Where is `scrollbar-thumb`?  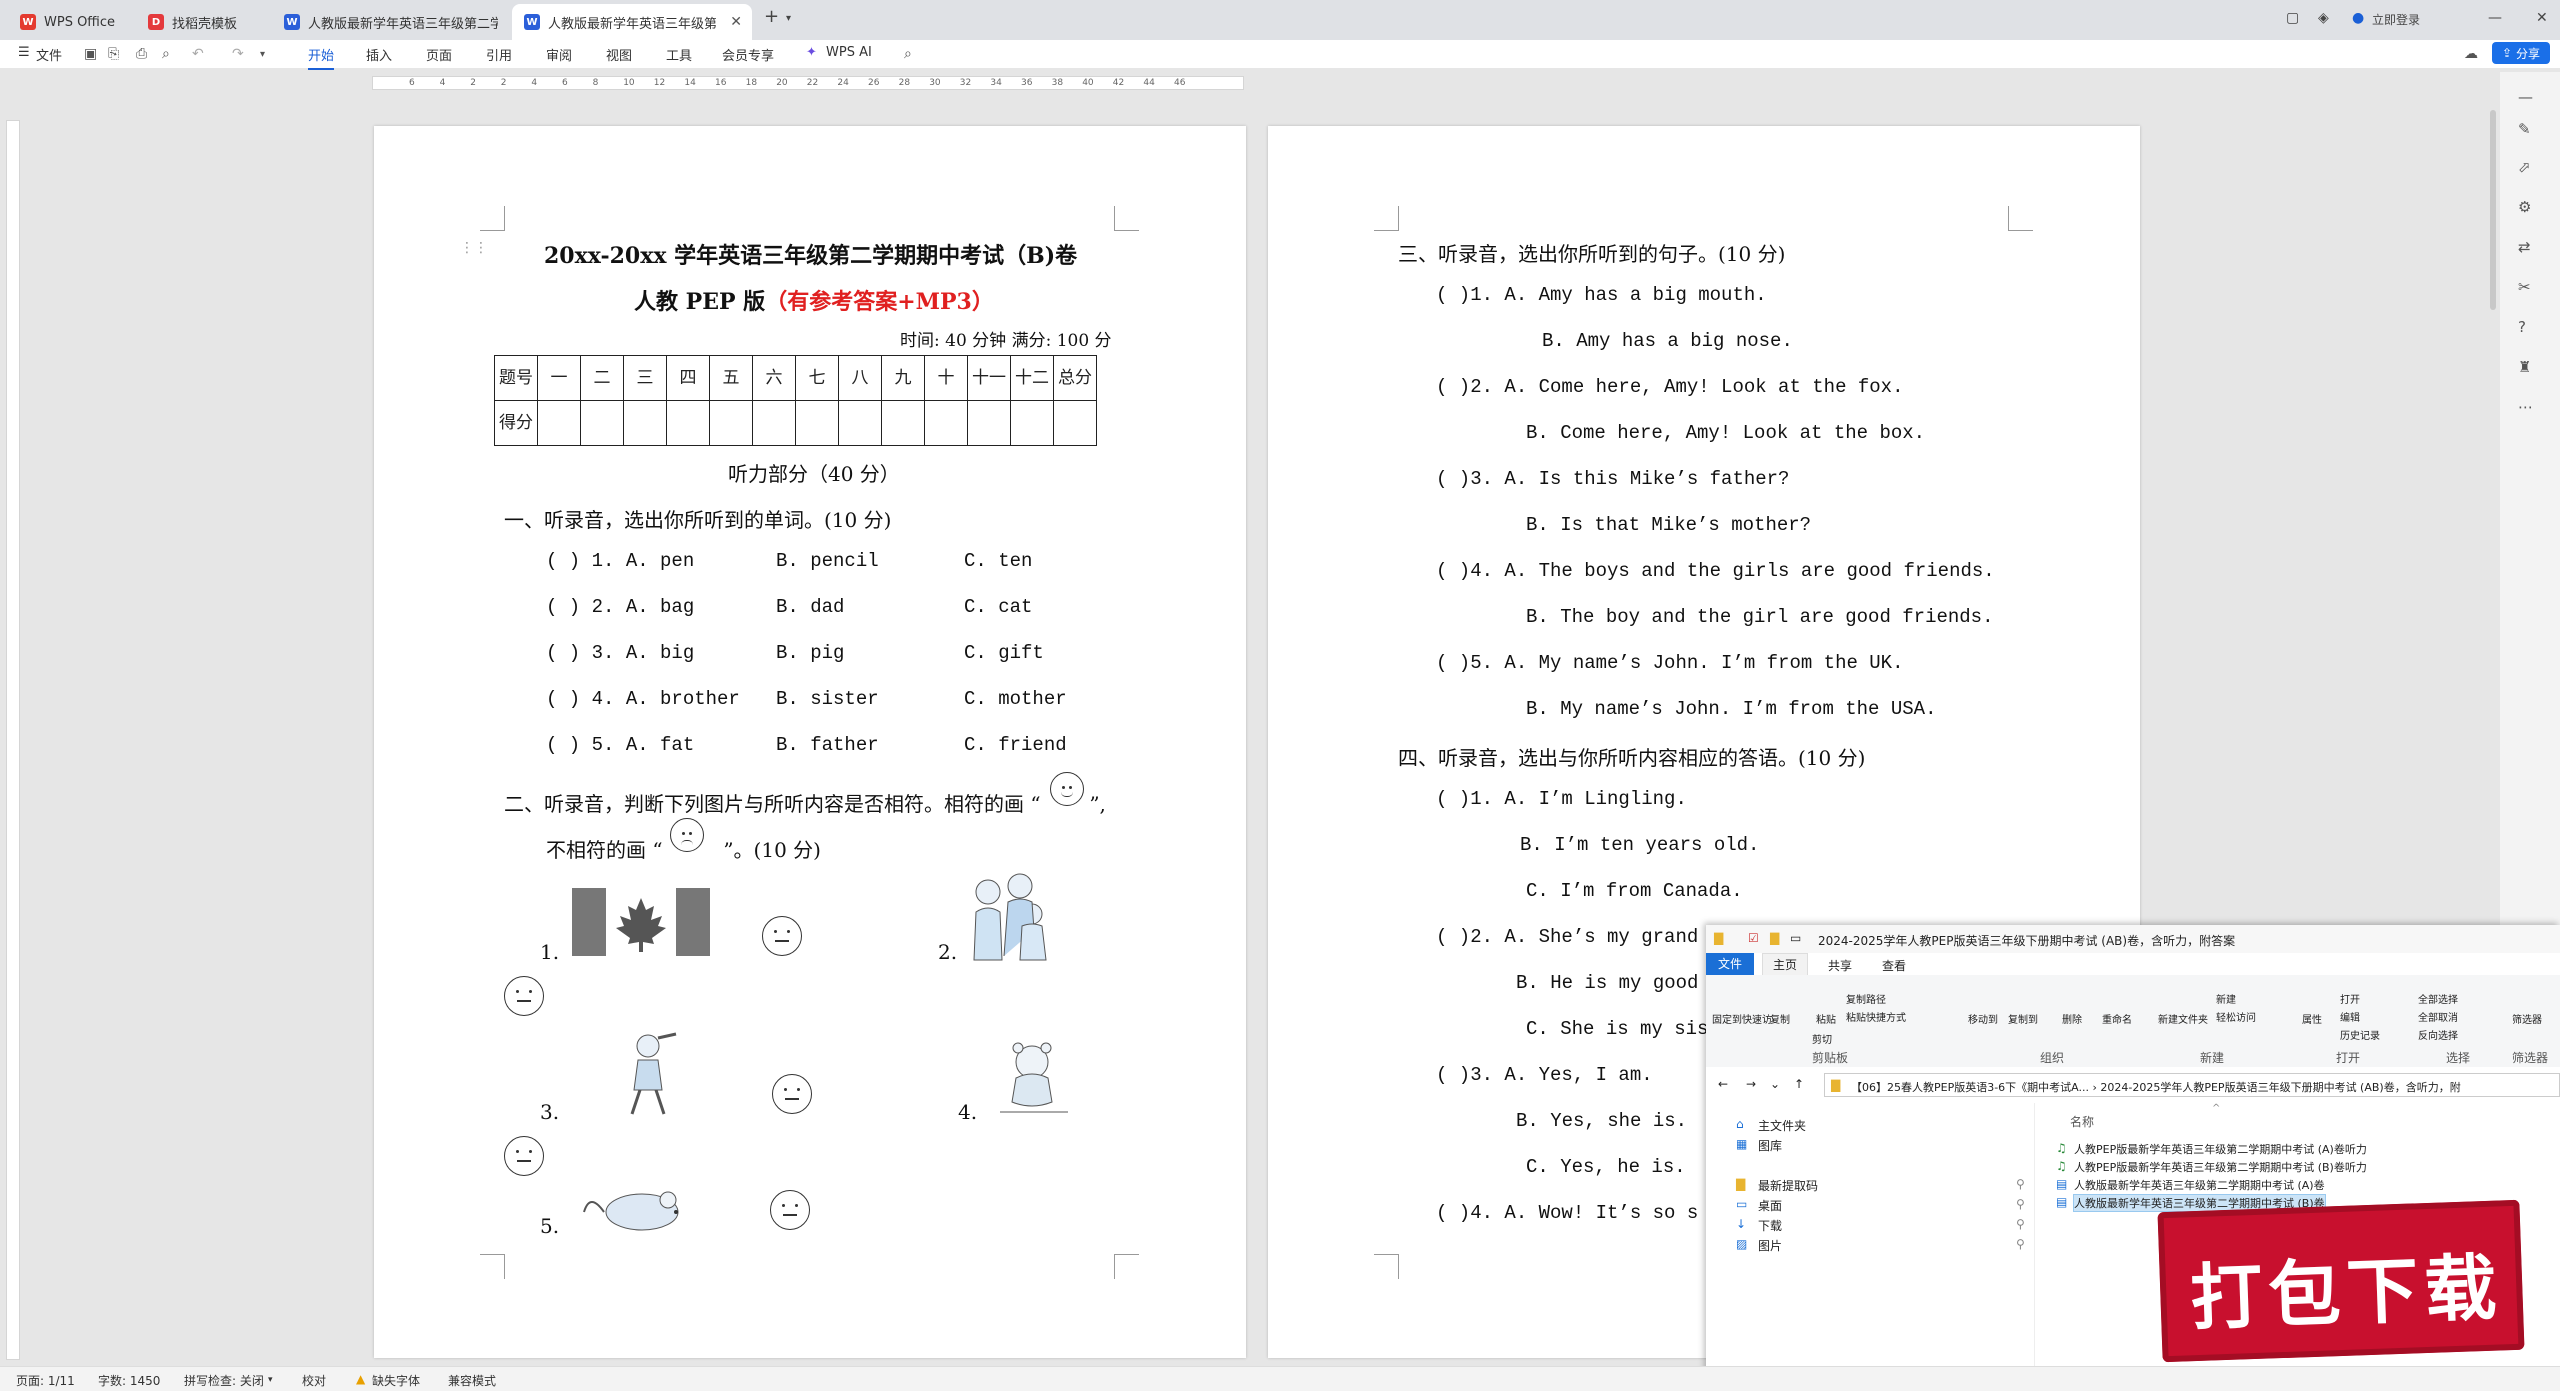 scrollbar-thumb is located at coordinates (2493, 210).